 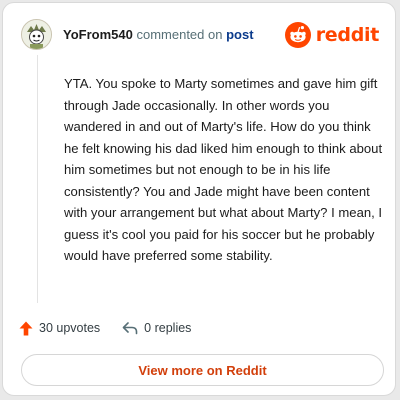 What do you see at coordinates (179, 34) in the screenshot?
I see `comment-verb: commented on` at bounding box center [179, 34].